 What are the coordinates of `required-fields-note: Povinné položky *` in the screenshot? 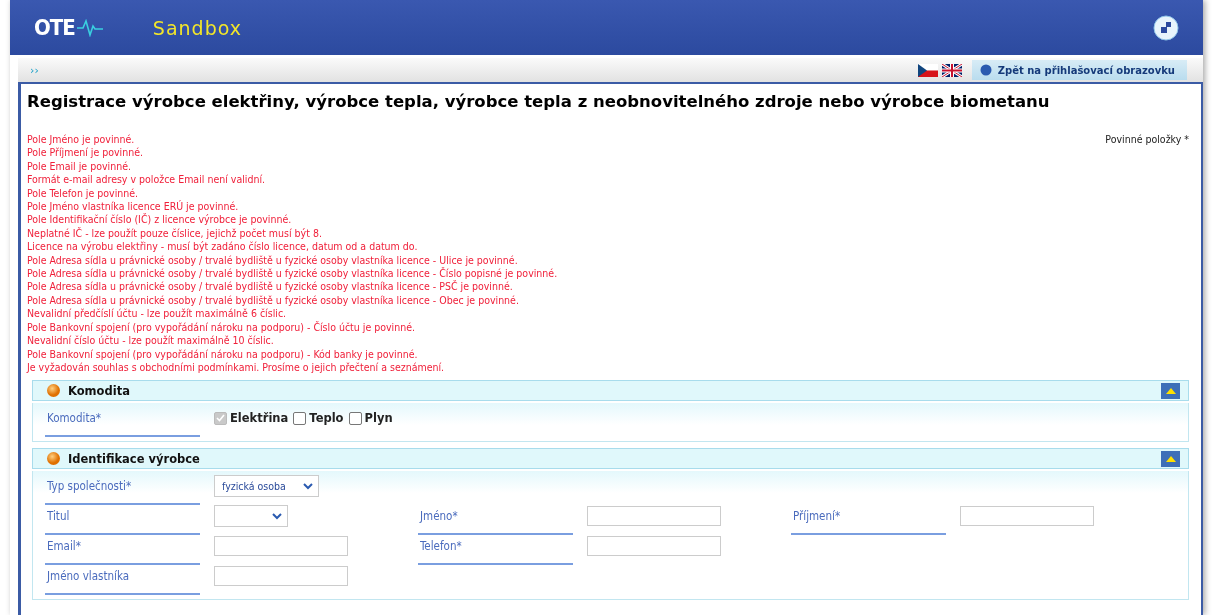 It's located at (1147, 140).